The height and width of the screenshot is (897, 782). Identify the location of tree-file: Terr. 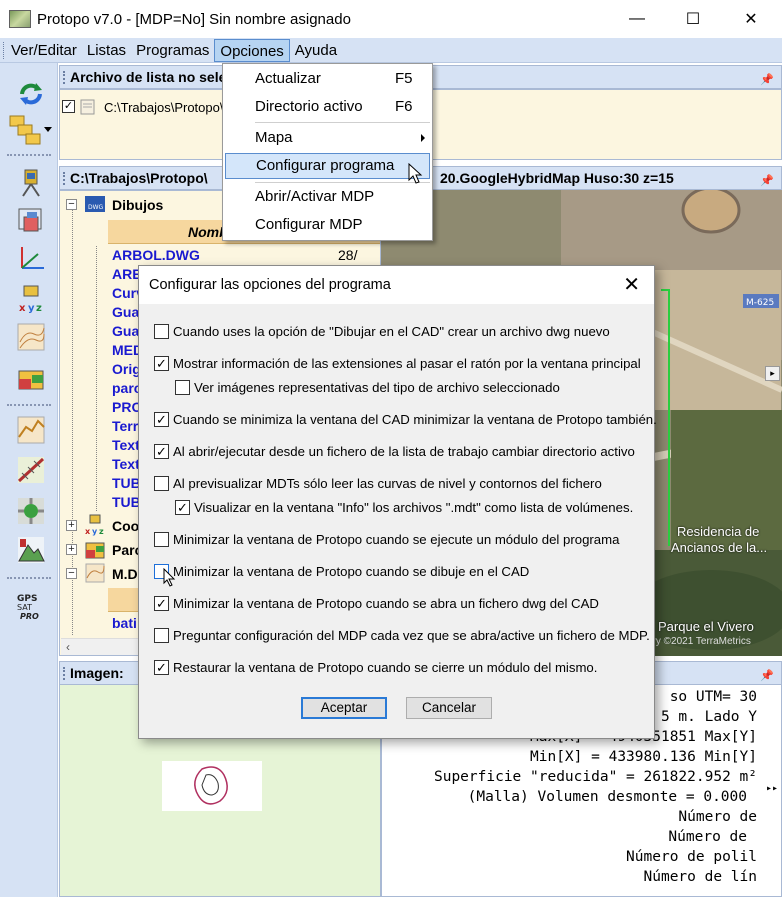
(125, 426).